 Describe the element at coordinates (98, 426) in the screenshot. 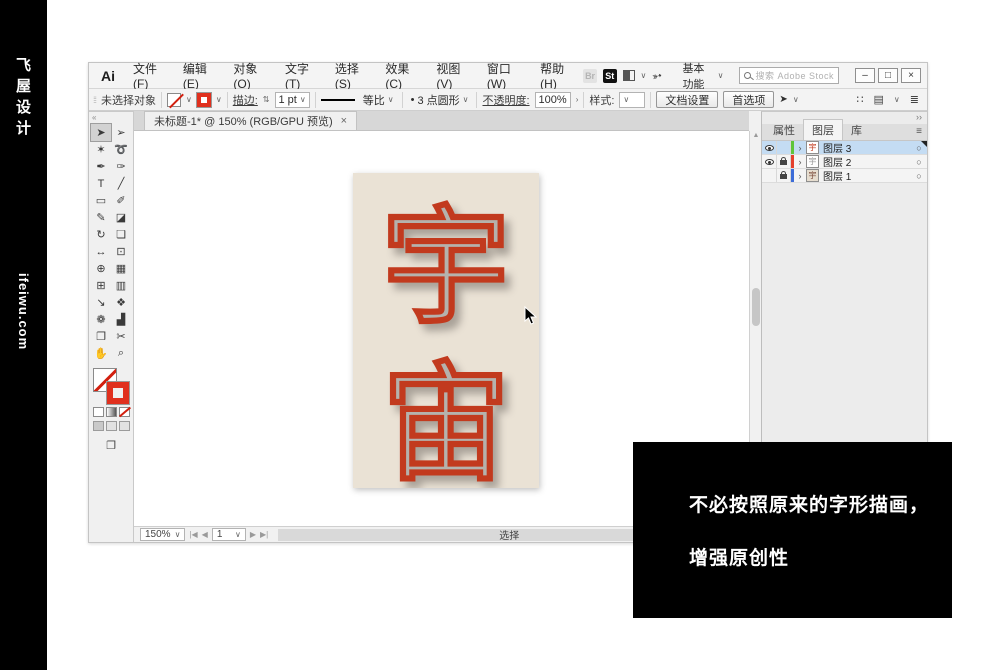

I see `draw-normal-button` at that location.